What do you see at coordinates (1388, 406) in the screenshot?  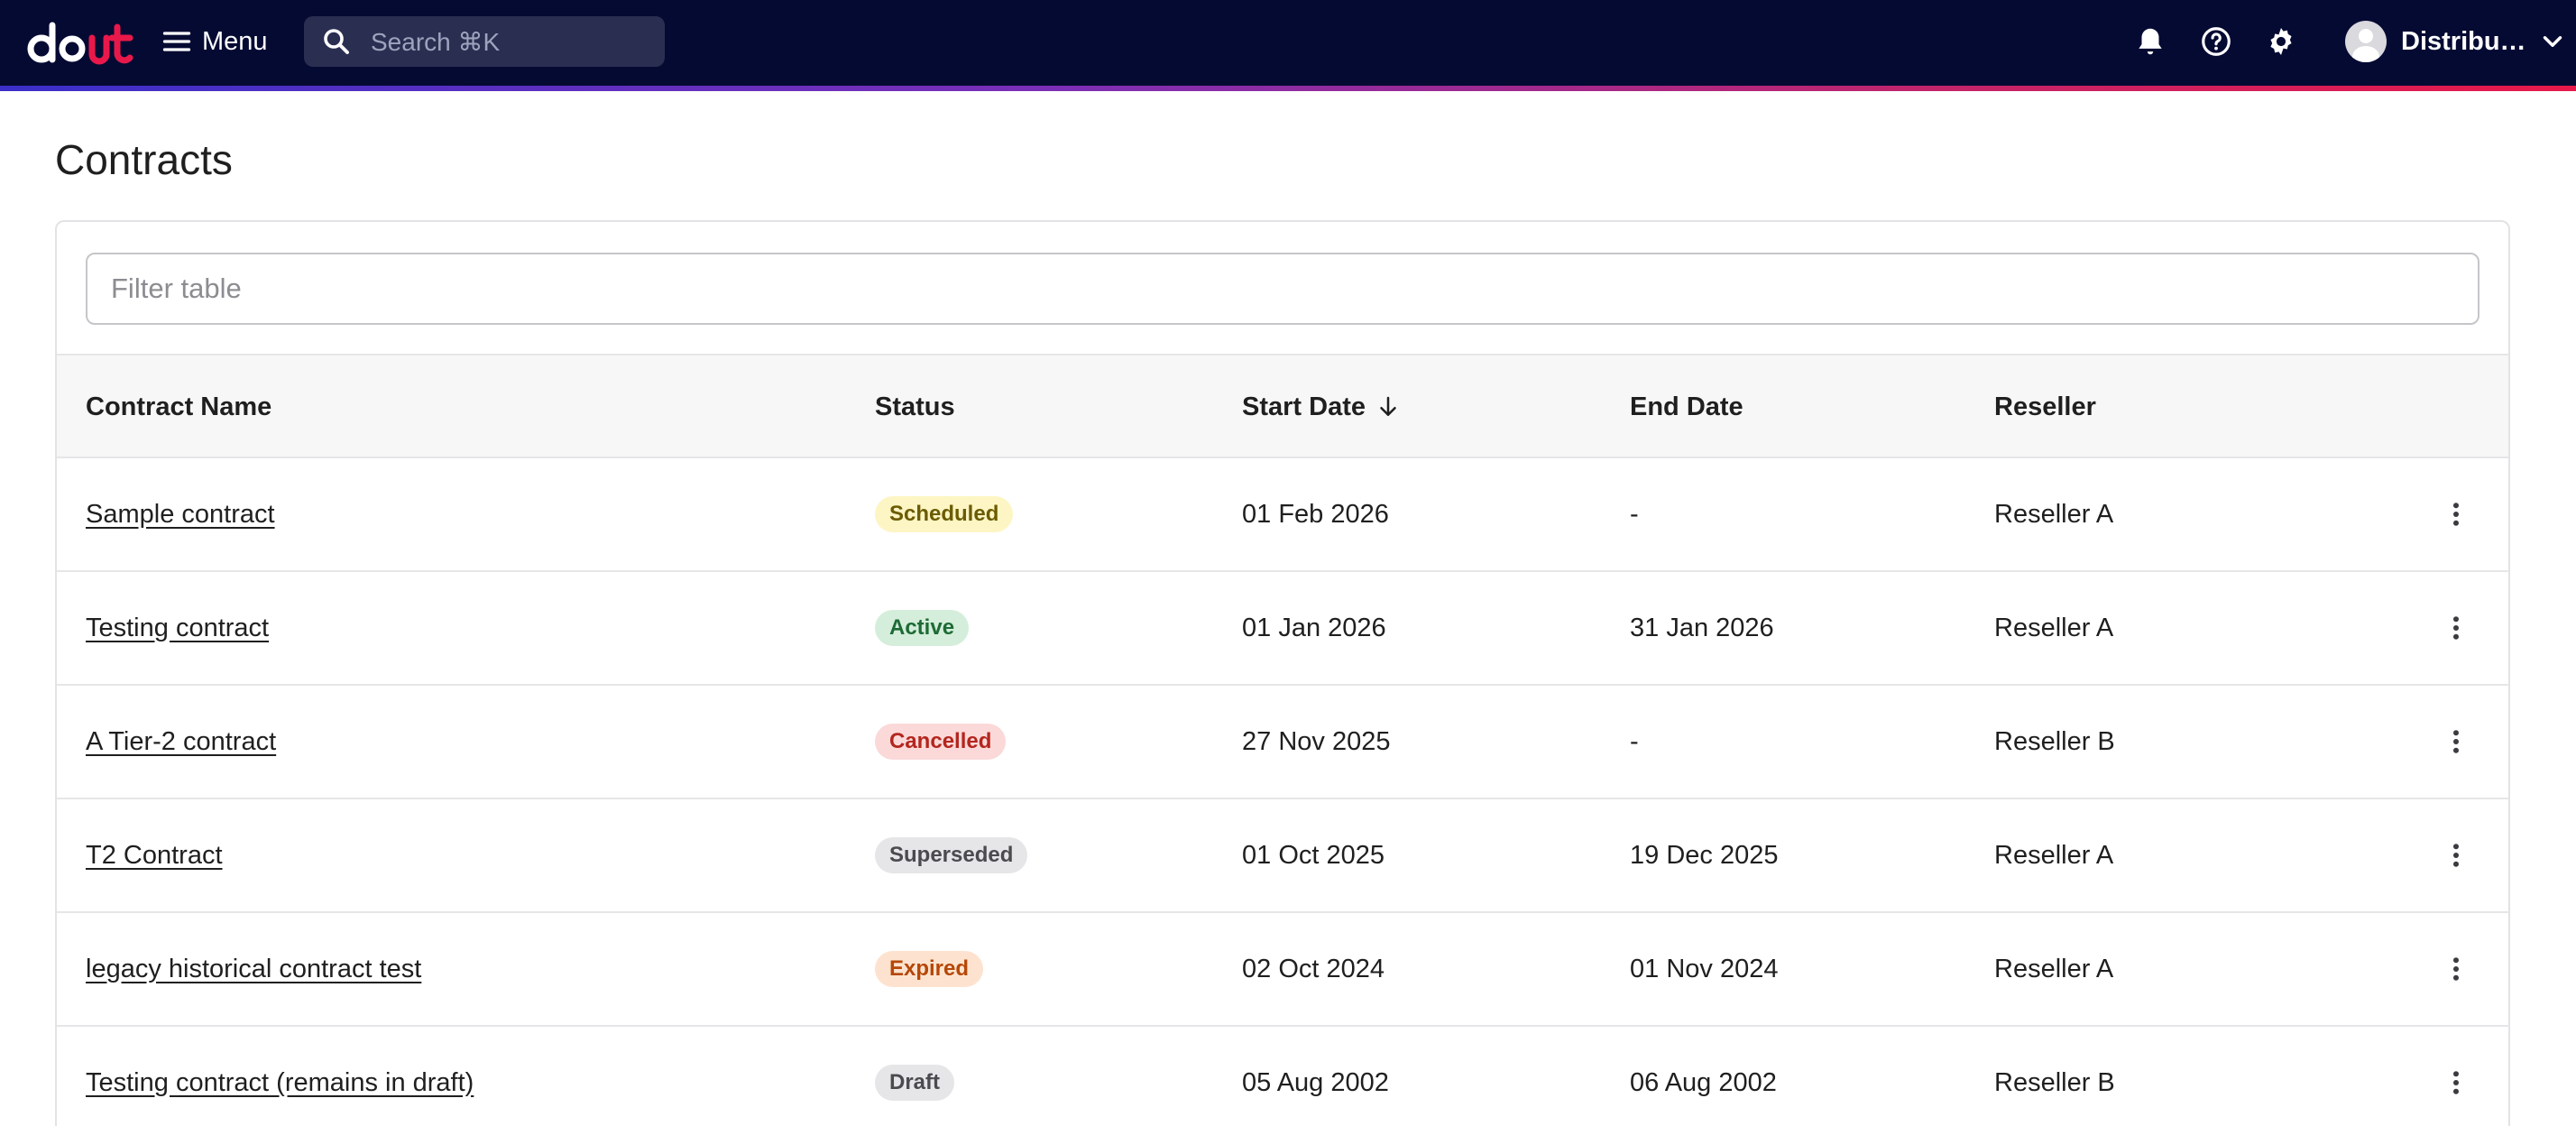 I see `sort-descending-icon` at bounding box center [1388, 406].